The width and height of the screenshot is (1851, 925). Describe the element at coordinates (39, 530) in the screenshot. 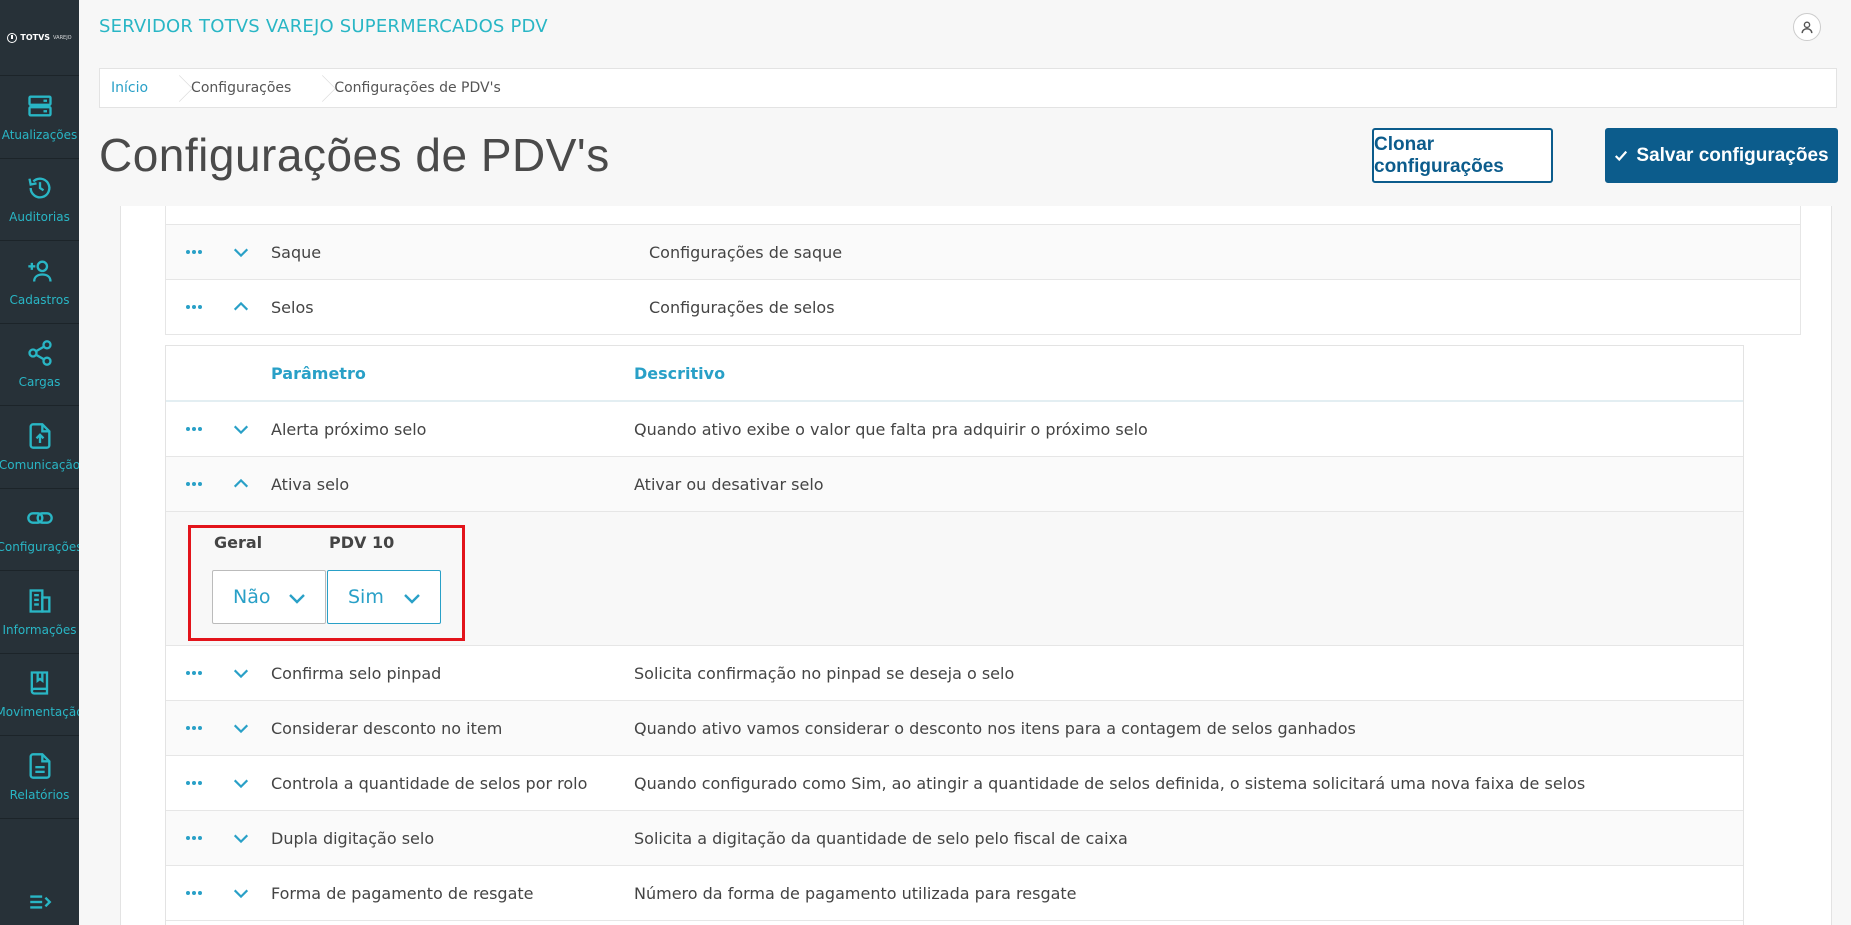

I see `sidebar-item-configuracoes: Configurações` at that location.